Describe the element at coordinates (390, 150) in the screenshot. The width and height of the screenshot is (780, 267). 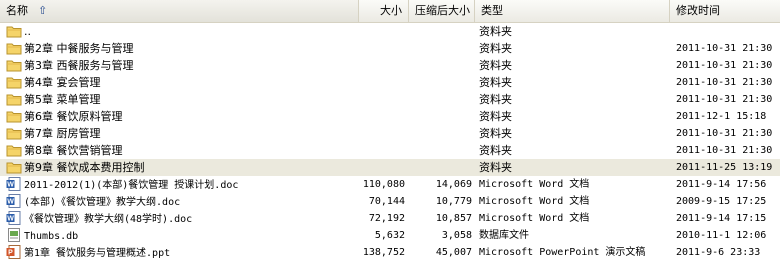
I see `folder-row: 第8章 餐饮营销管理 资料夹 2011-10-31 21:30` at that location.